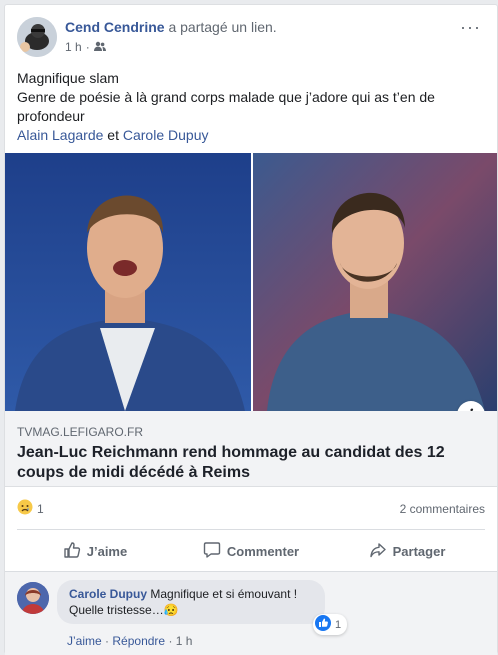 This screenshot has width=498, height=655. I want to click on post-time: 1 h, so click(73, 47).